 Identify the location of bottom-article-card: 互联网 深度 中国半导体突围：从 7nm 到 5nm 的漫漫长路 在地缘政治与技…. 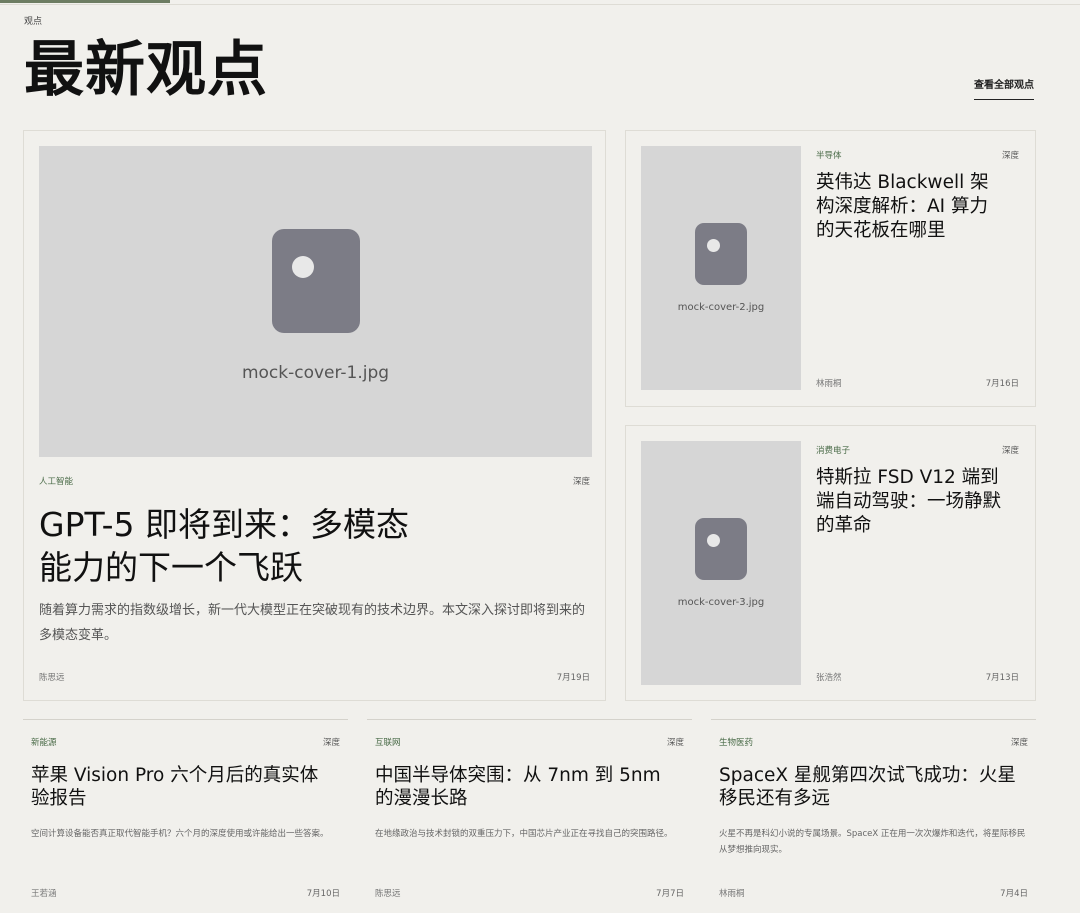
(529, 816).